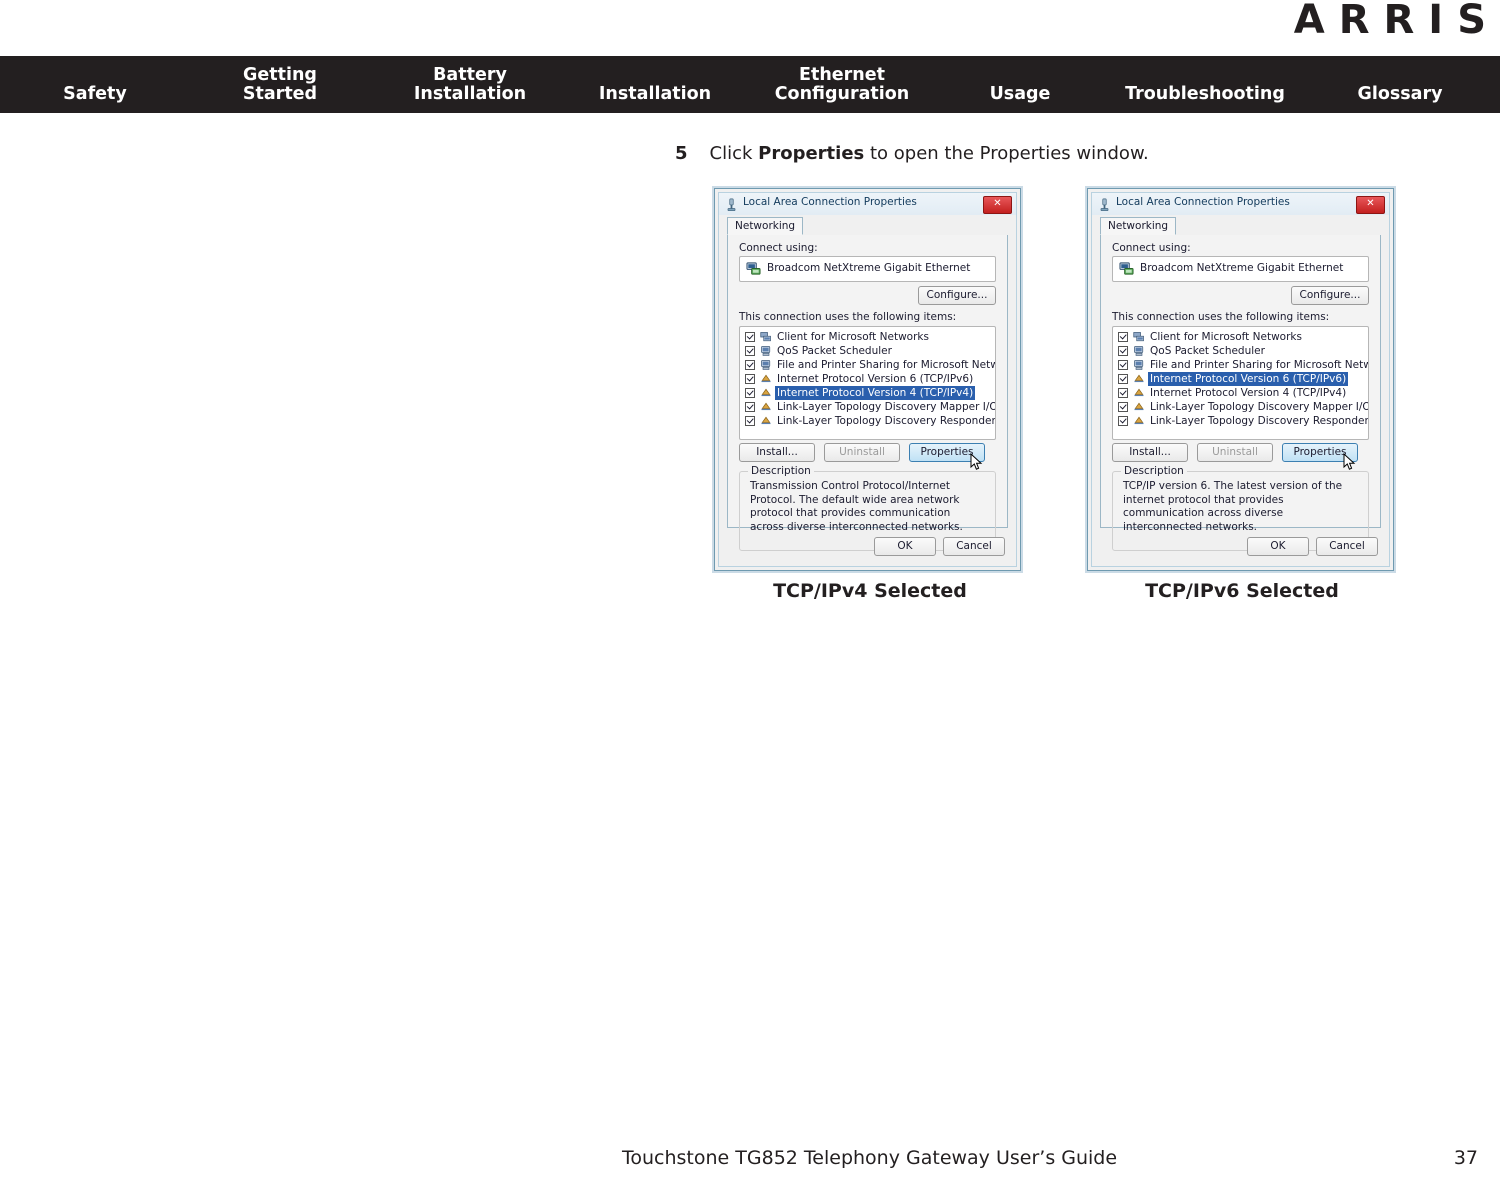 The image size is (1500, 1199). Describe the element at coordinates (750, 28) in the screenshot. I see `header-logo-bar: ARRIS` at that location.